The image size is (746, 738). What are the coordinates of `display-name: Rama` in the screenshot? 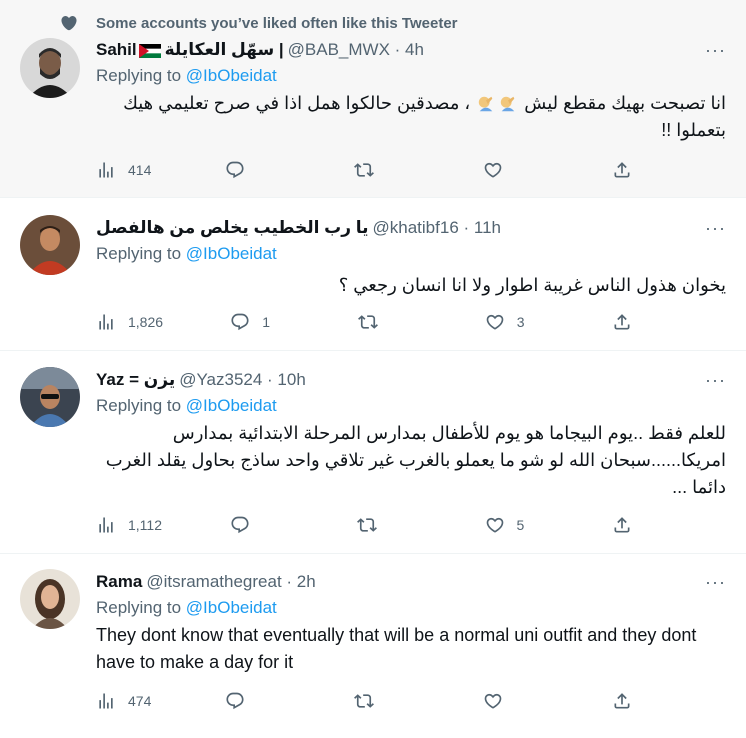 It's located at (119, 582).